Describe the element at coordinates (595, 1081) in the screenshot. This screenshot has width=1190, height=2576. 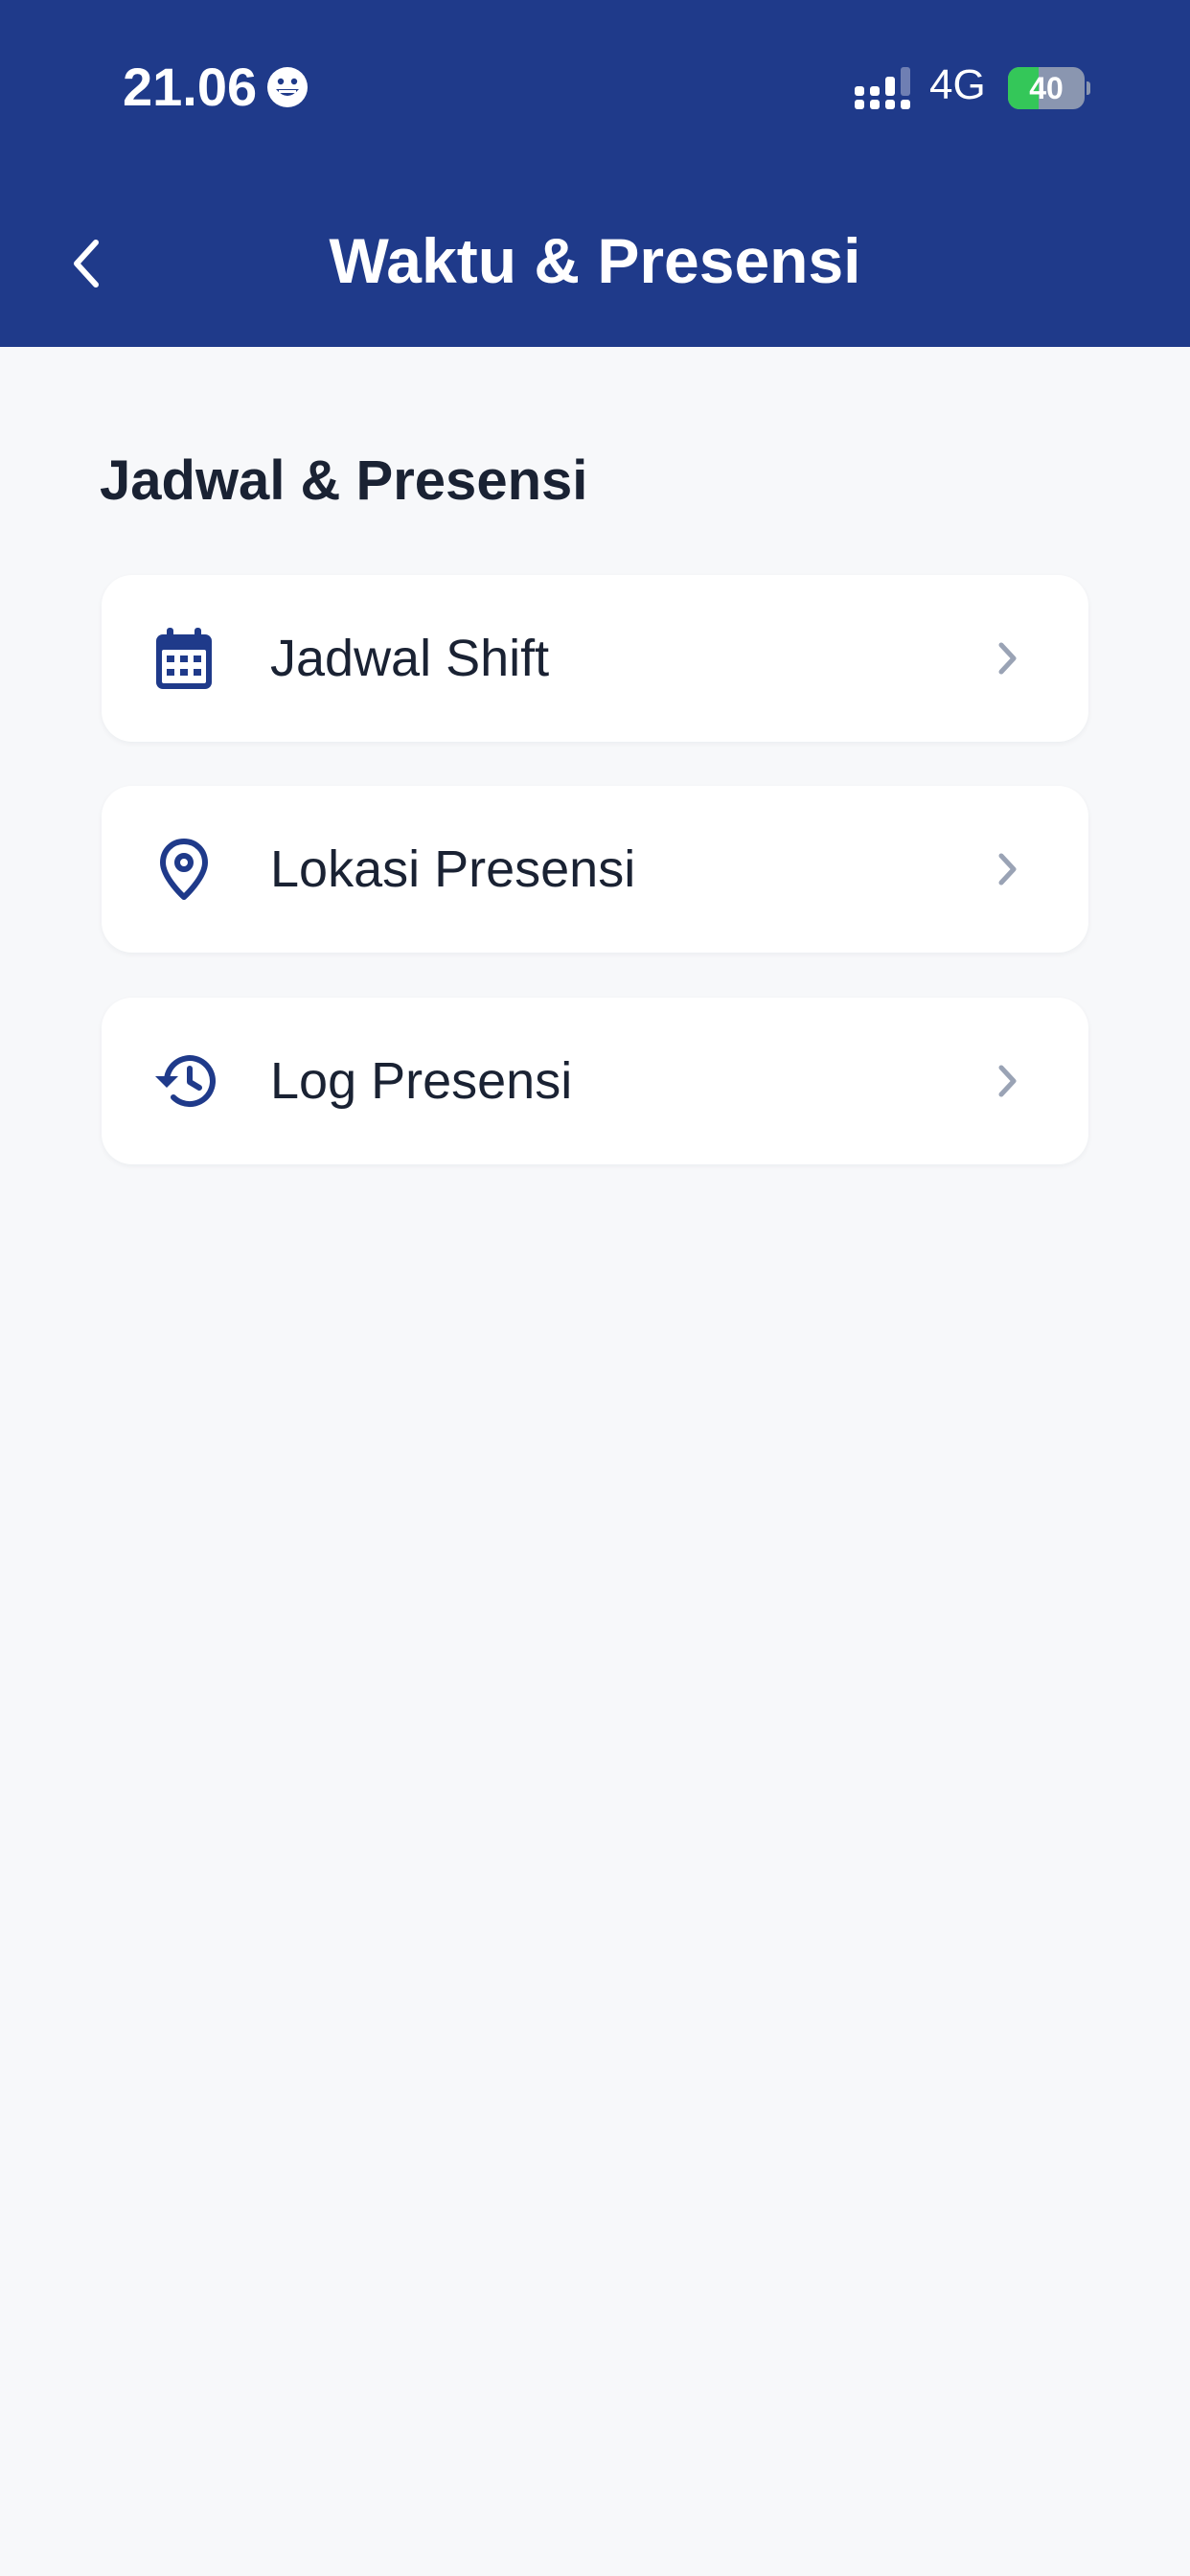
I see `menu-item-log-presensi: Log Presensi` at that location.